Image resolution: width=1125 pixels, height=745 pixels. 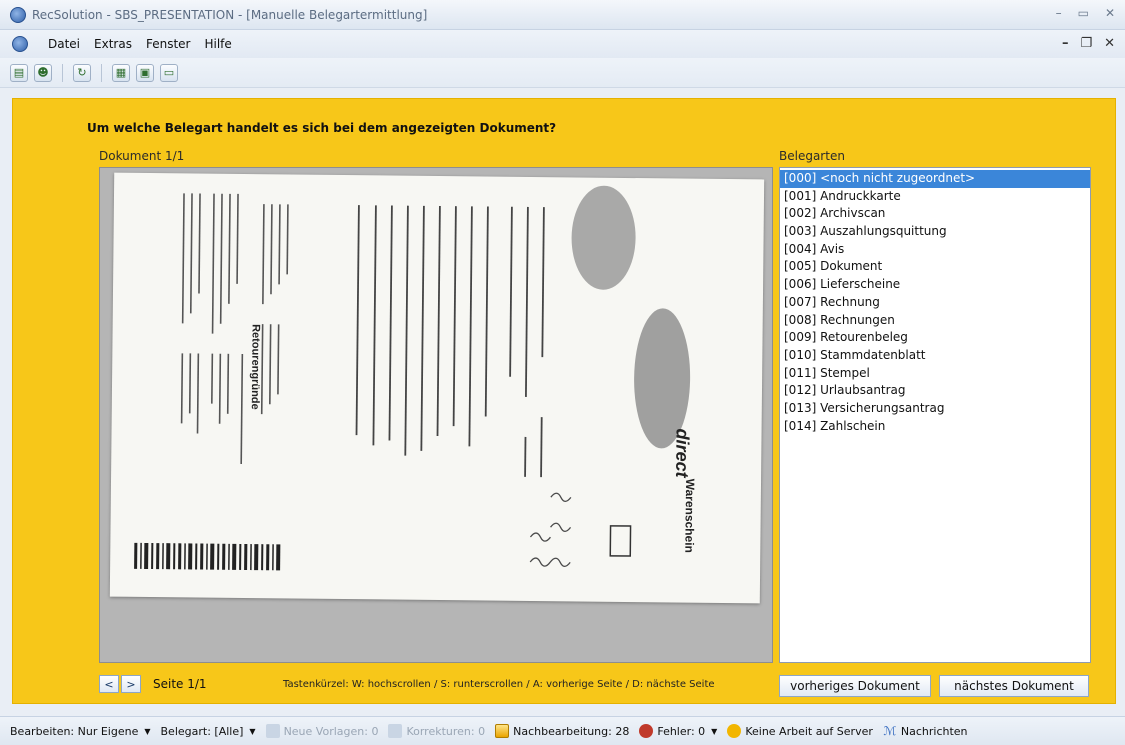 What do you see at coordinates (169, 72) in the screenshot?
I see `window-icon: ▭` at bounding box center [169, 72].